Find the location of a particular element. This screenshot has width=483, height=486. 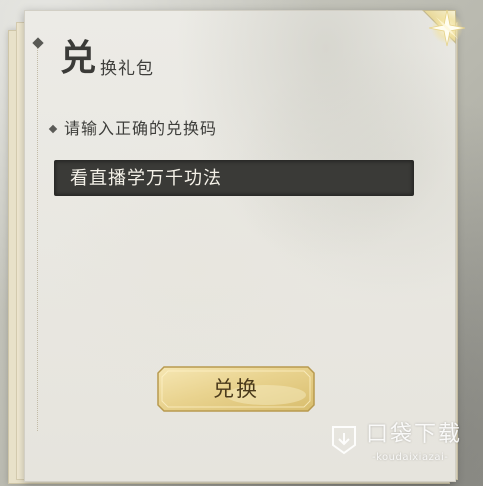

code-input-hint: 请输入正确的兑换码 is located at coordinates (141, 128).